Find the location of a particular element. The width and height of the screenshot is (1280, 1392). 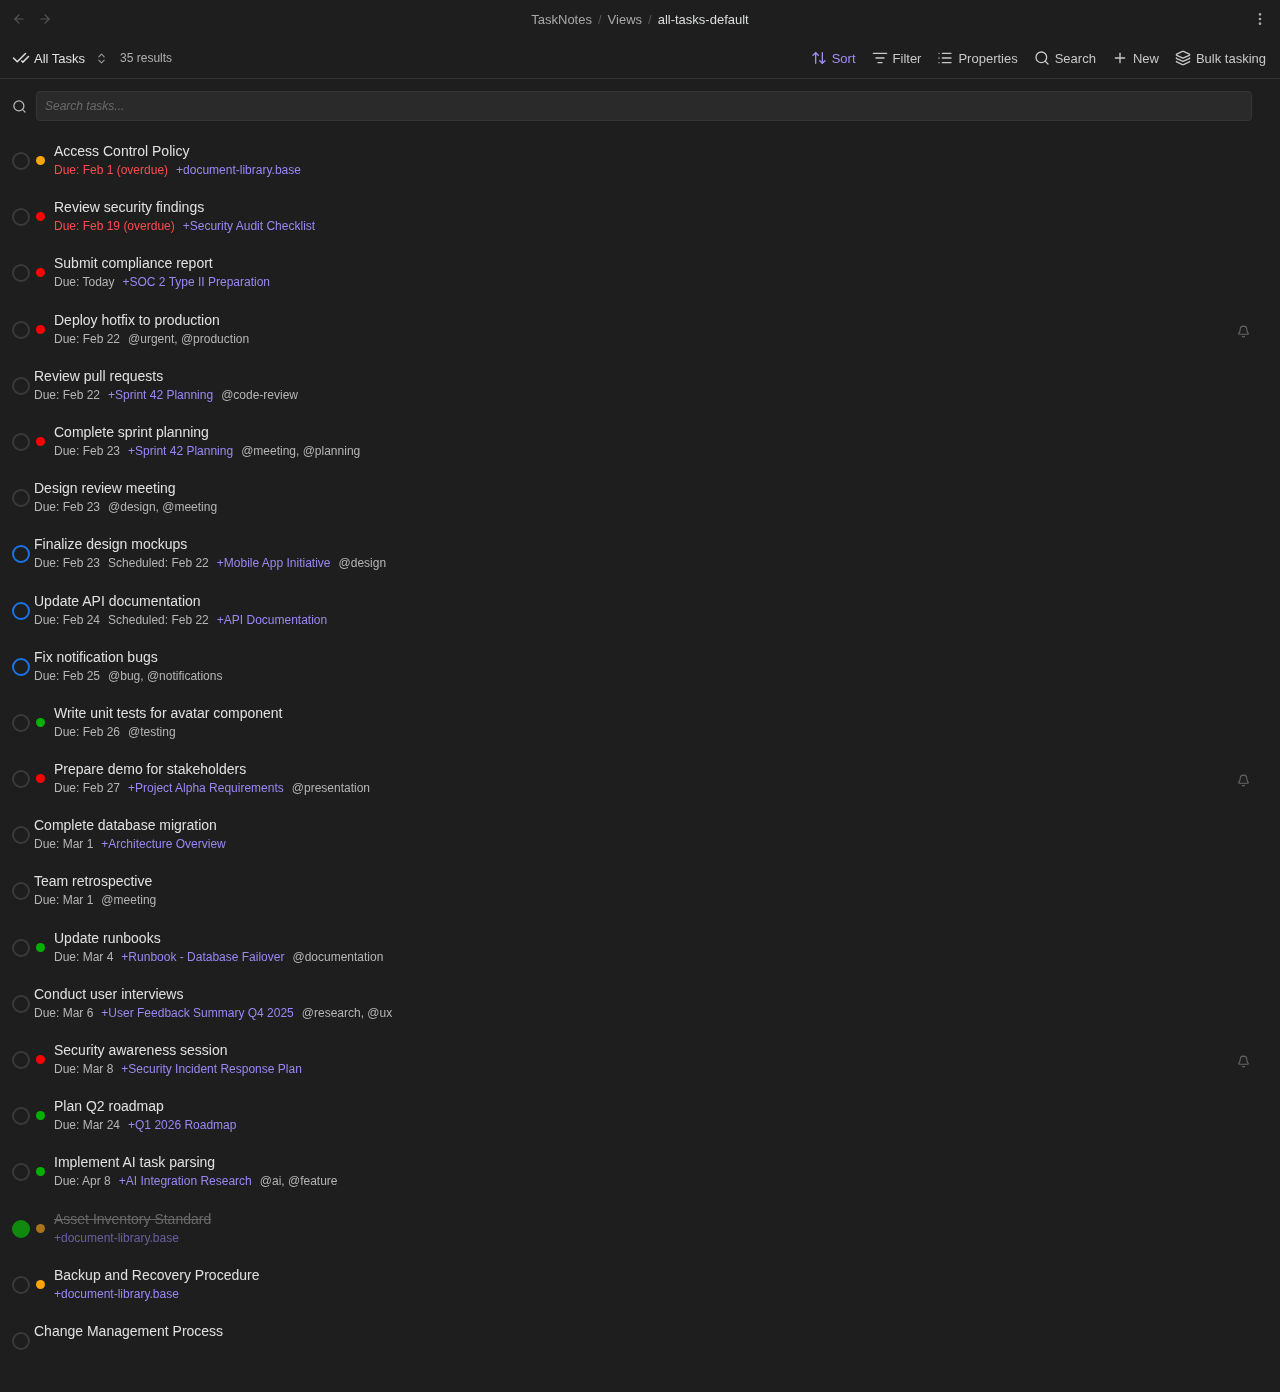

due-date: Due: Feb 24 is located at coordinates (67, 619).